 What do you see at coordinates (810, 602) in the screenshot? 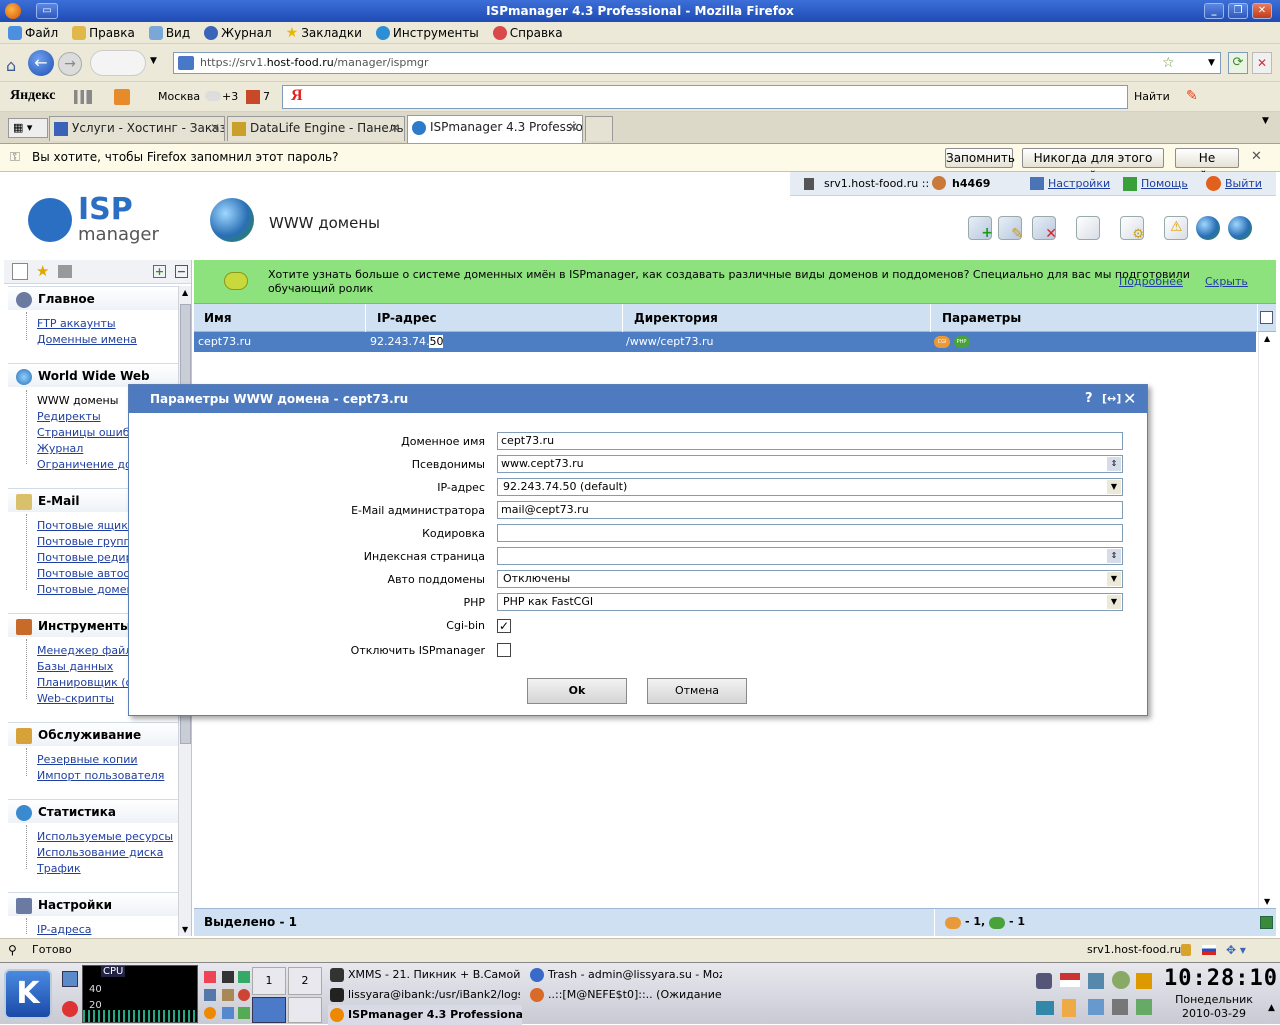
I see `php-select: PHP как FastCGI ▼` at bounding box center [810, 602].